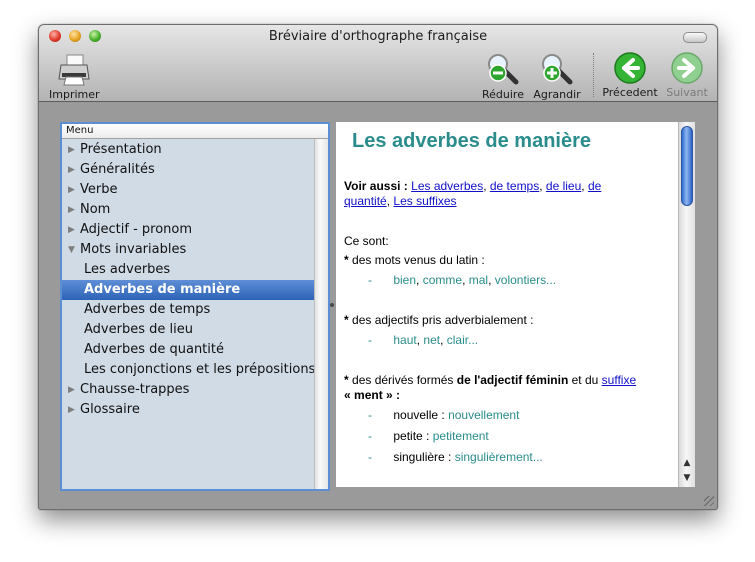 Image resolution: width=755 pixels, height=562 pixels. What do you see at coordinates (405, 340) in the screenshot?
I see `example-word: haut` at bounding box center [405, 340].